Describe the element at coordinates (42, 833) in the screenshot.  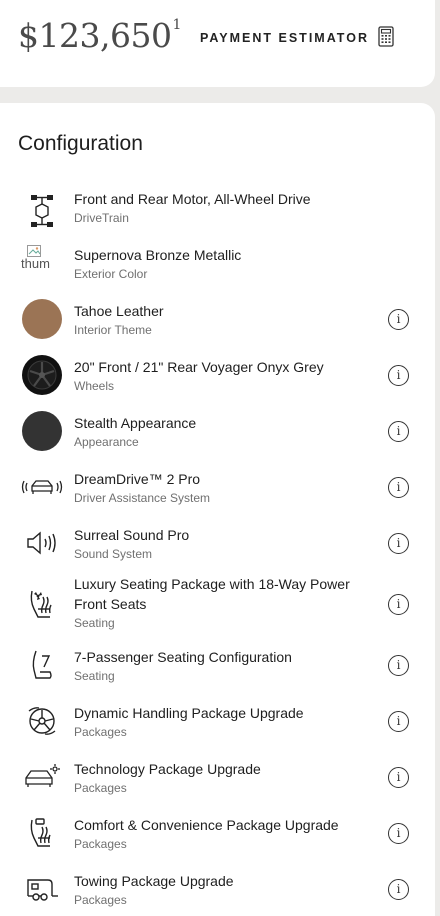
I see `seat-heat-icon` at that location.